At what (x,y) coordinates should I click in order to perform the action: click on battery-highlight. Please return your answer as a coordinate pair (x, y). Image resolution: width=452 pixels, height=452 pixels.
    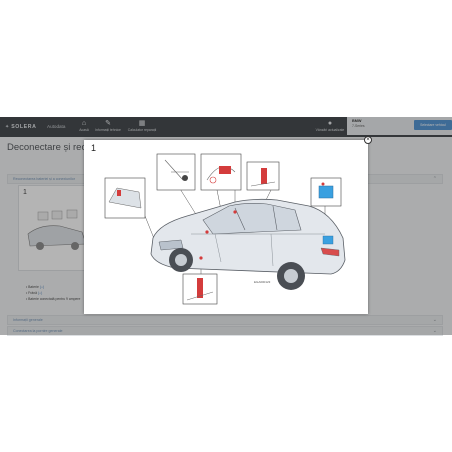
    Looking at the image, I should click on (328, 240).